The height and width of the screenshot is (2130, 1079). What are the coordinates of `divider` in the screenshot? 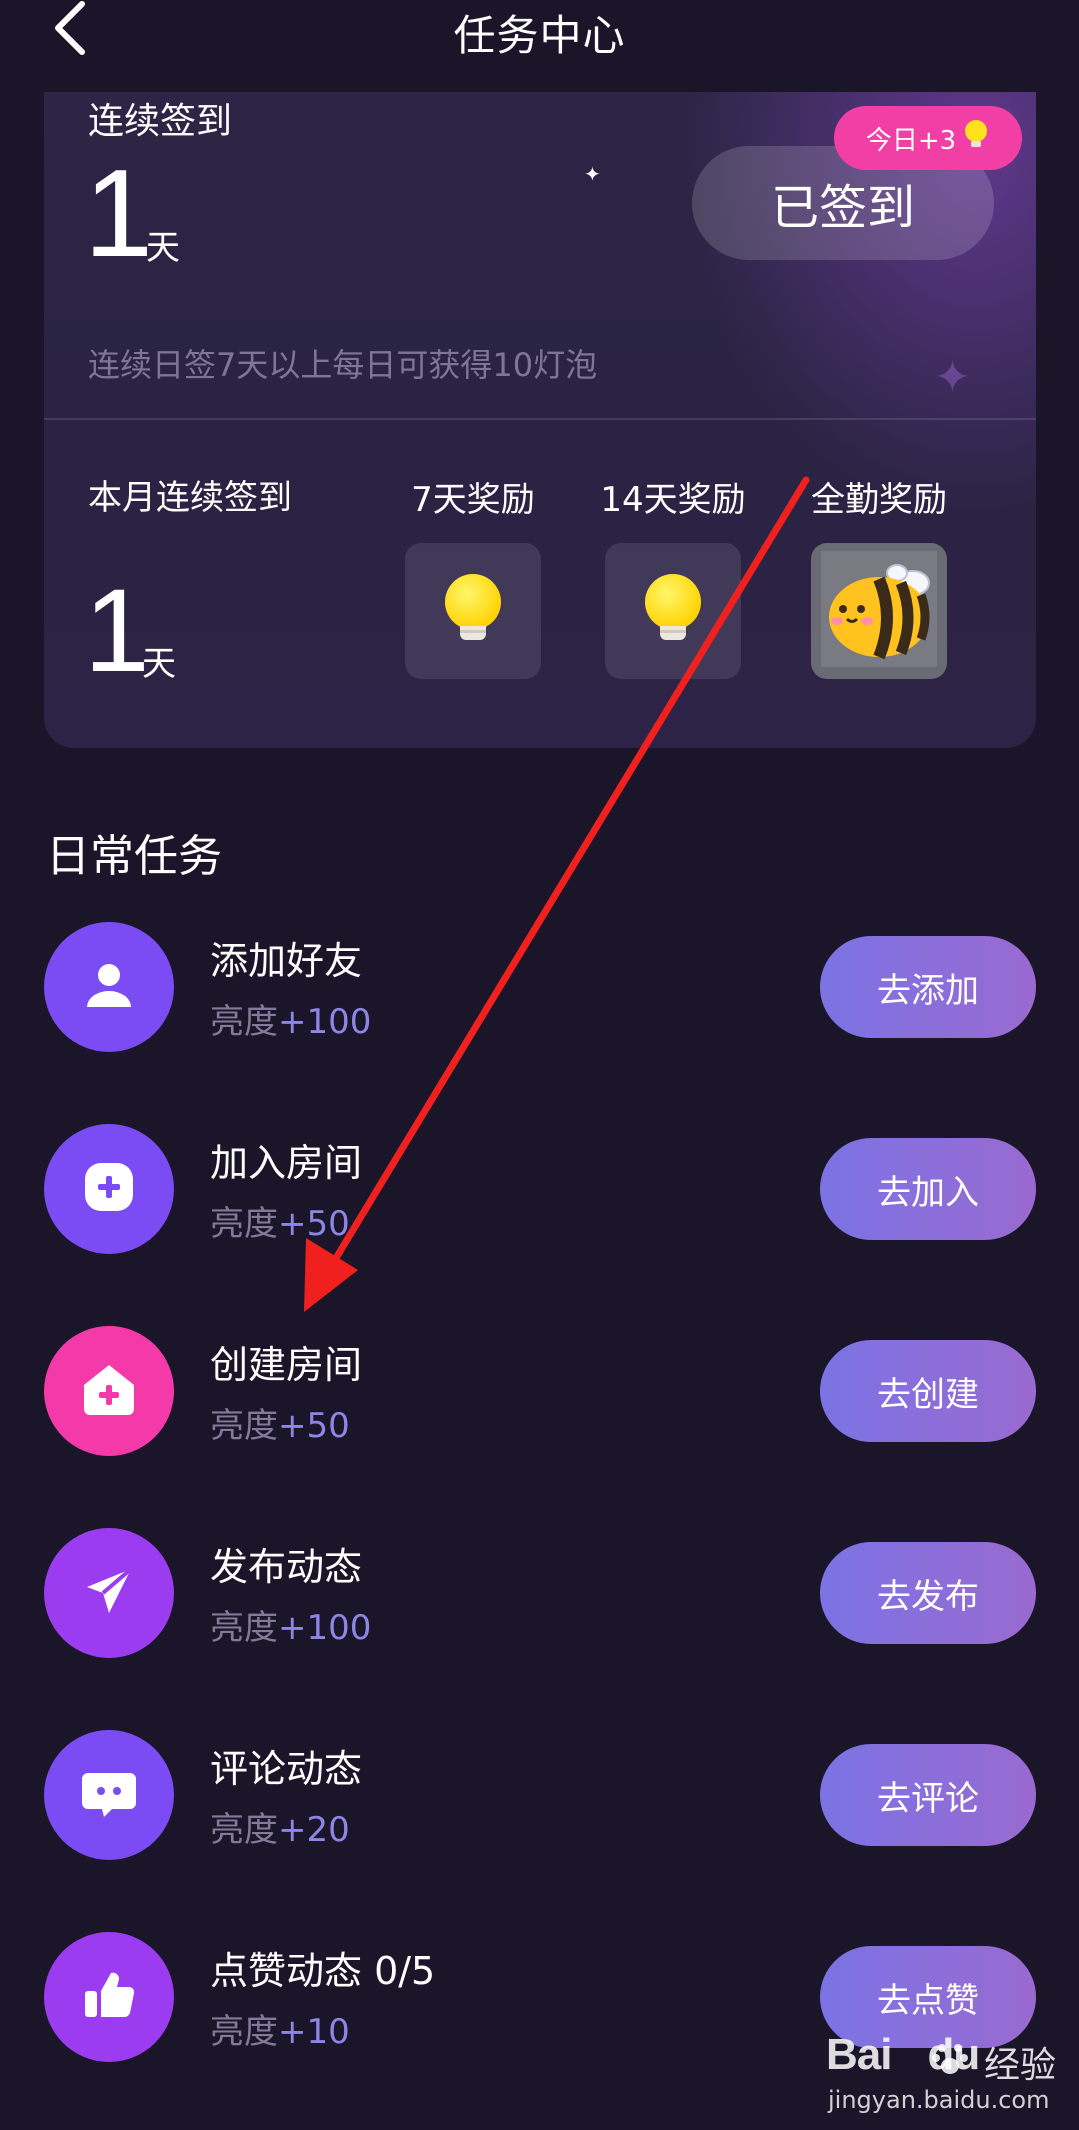 It's located at (540, 419).